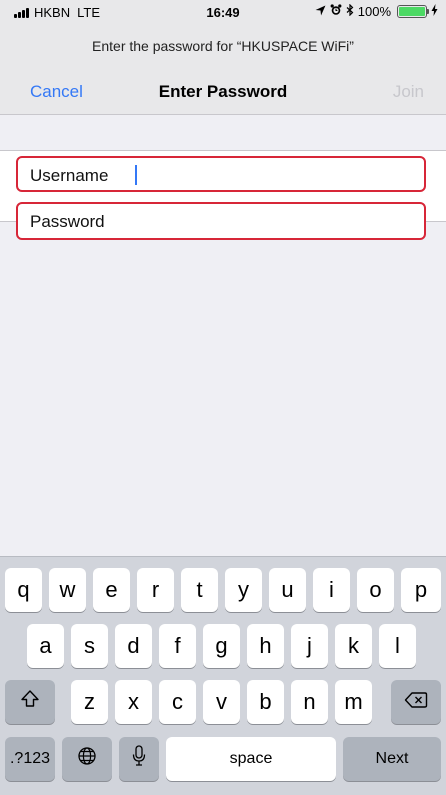  I want to click on location-icon, so click(320, 11).